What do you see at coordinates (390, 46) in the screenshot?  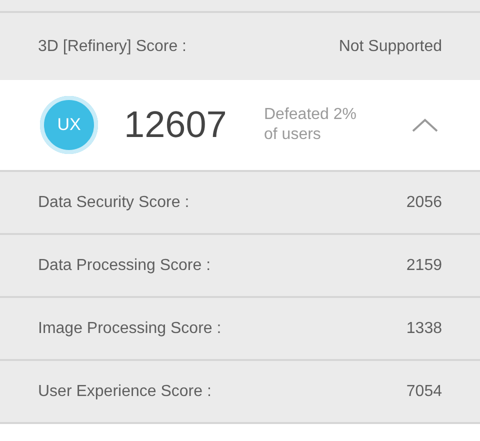 I see `score-value: Not Supported` at bounding box center [390, 46].